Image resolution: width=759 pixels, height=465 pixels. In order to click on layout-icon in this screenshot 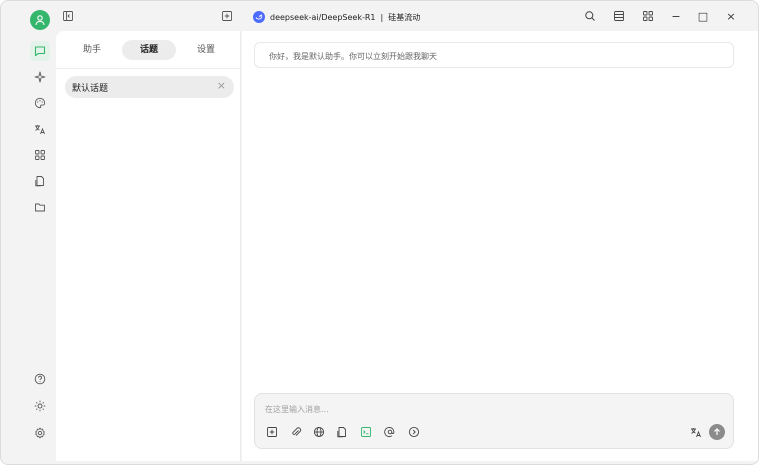, I will do `click(619, 16)`.